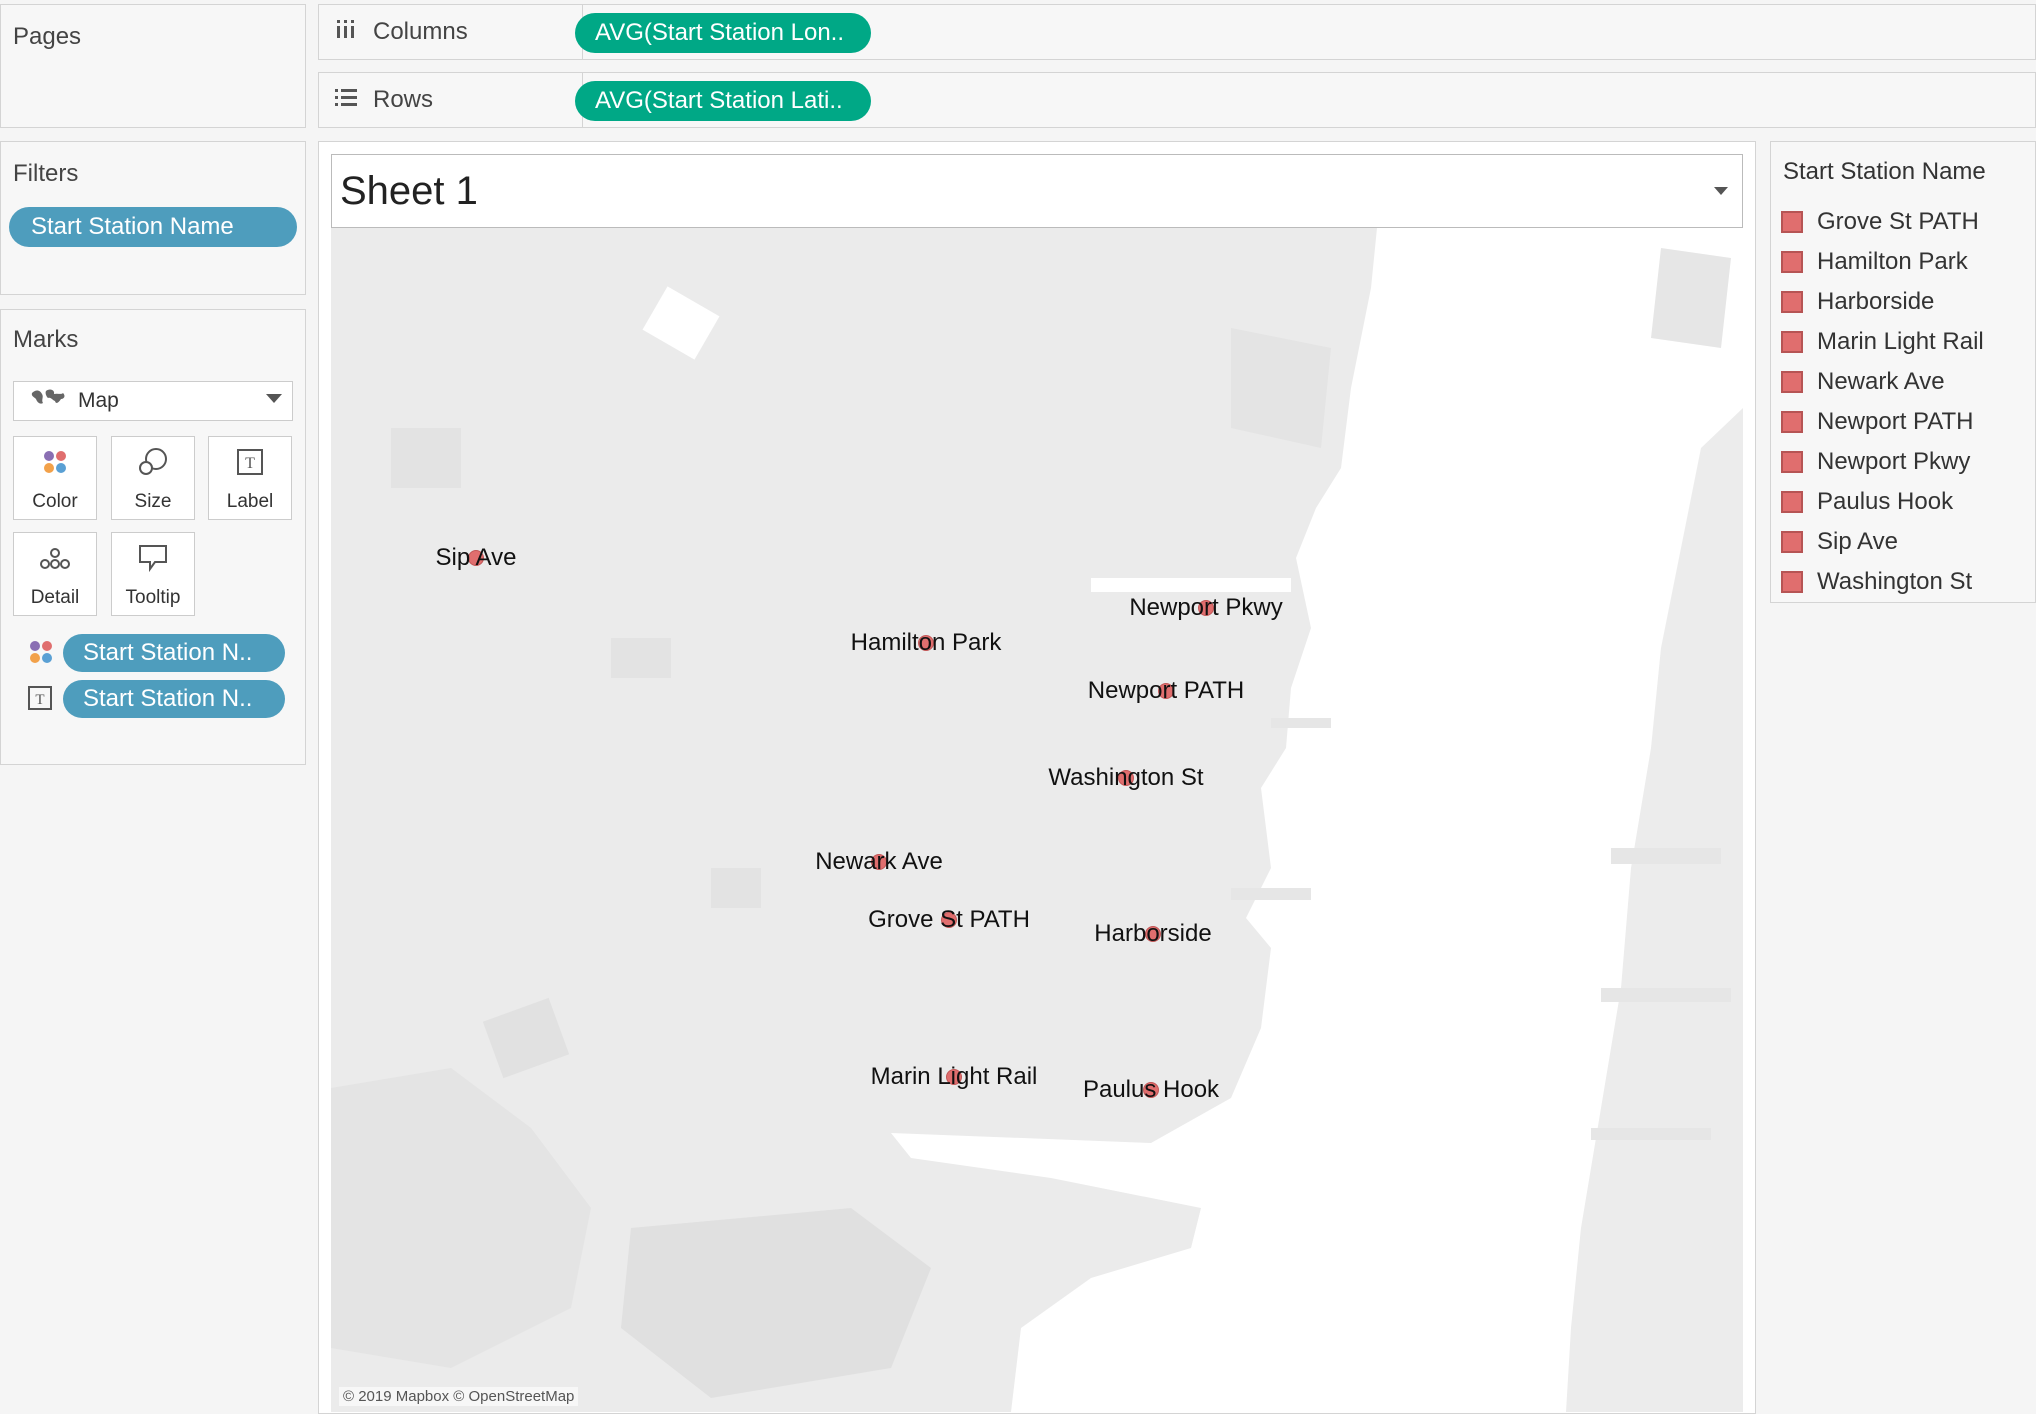 This screenshot has width=2036, height=1414. Describe the element at coordinates (1151, 1089) in the screenshot. I see `station-label: Paulus Hook` at that location.